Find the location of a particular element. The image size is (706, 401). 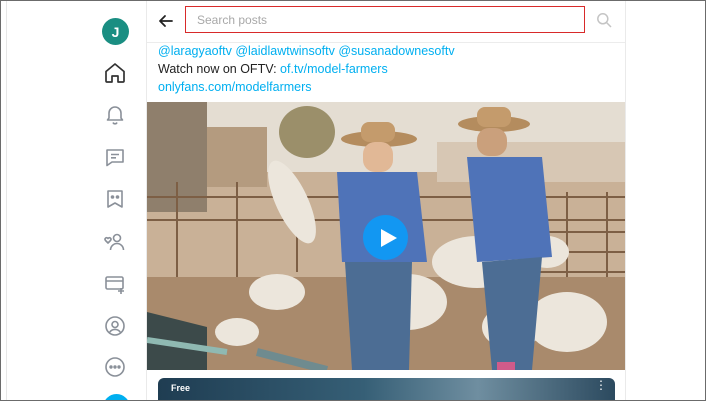

collections-icon is located at coordinates (115, 199).